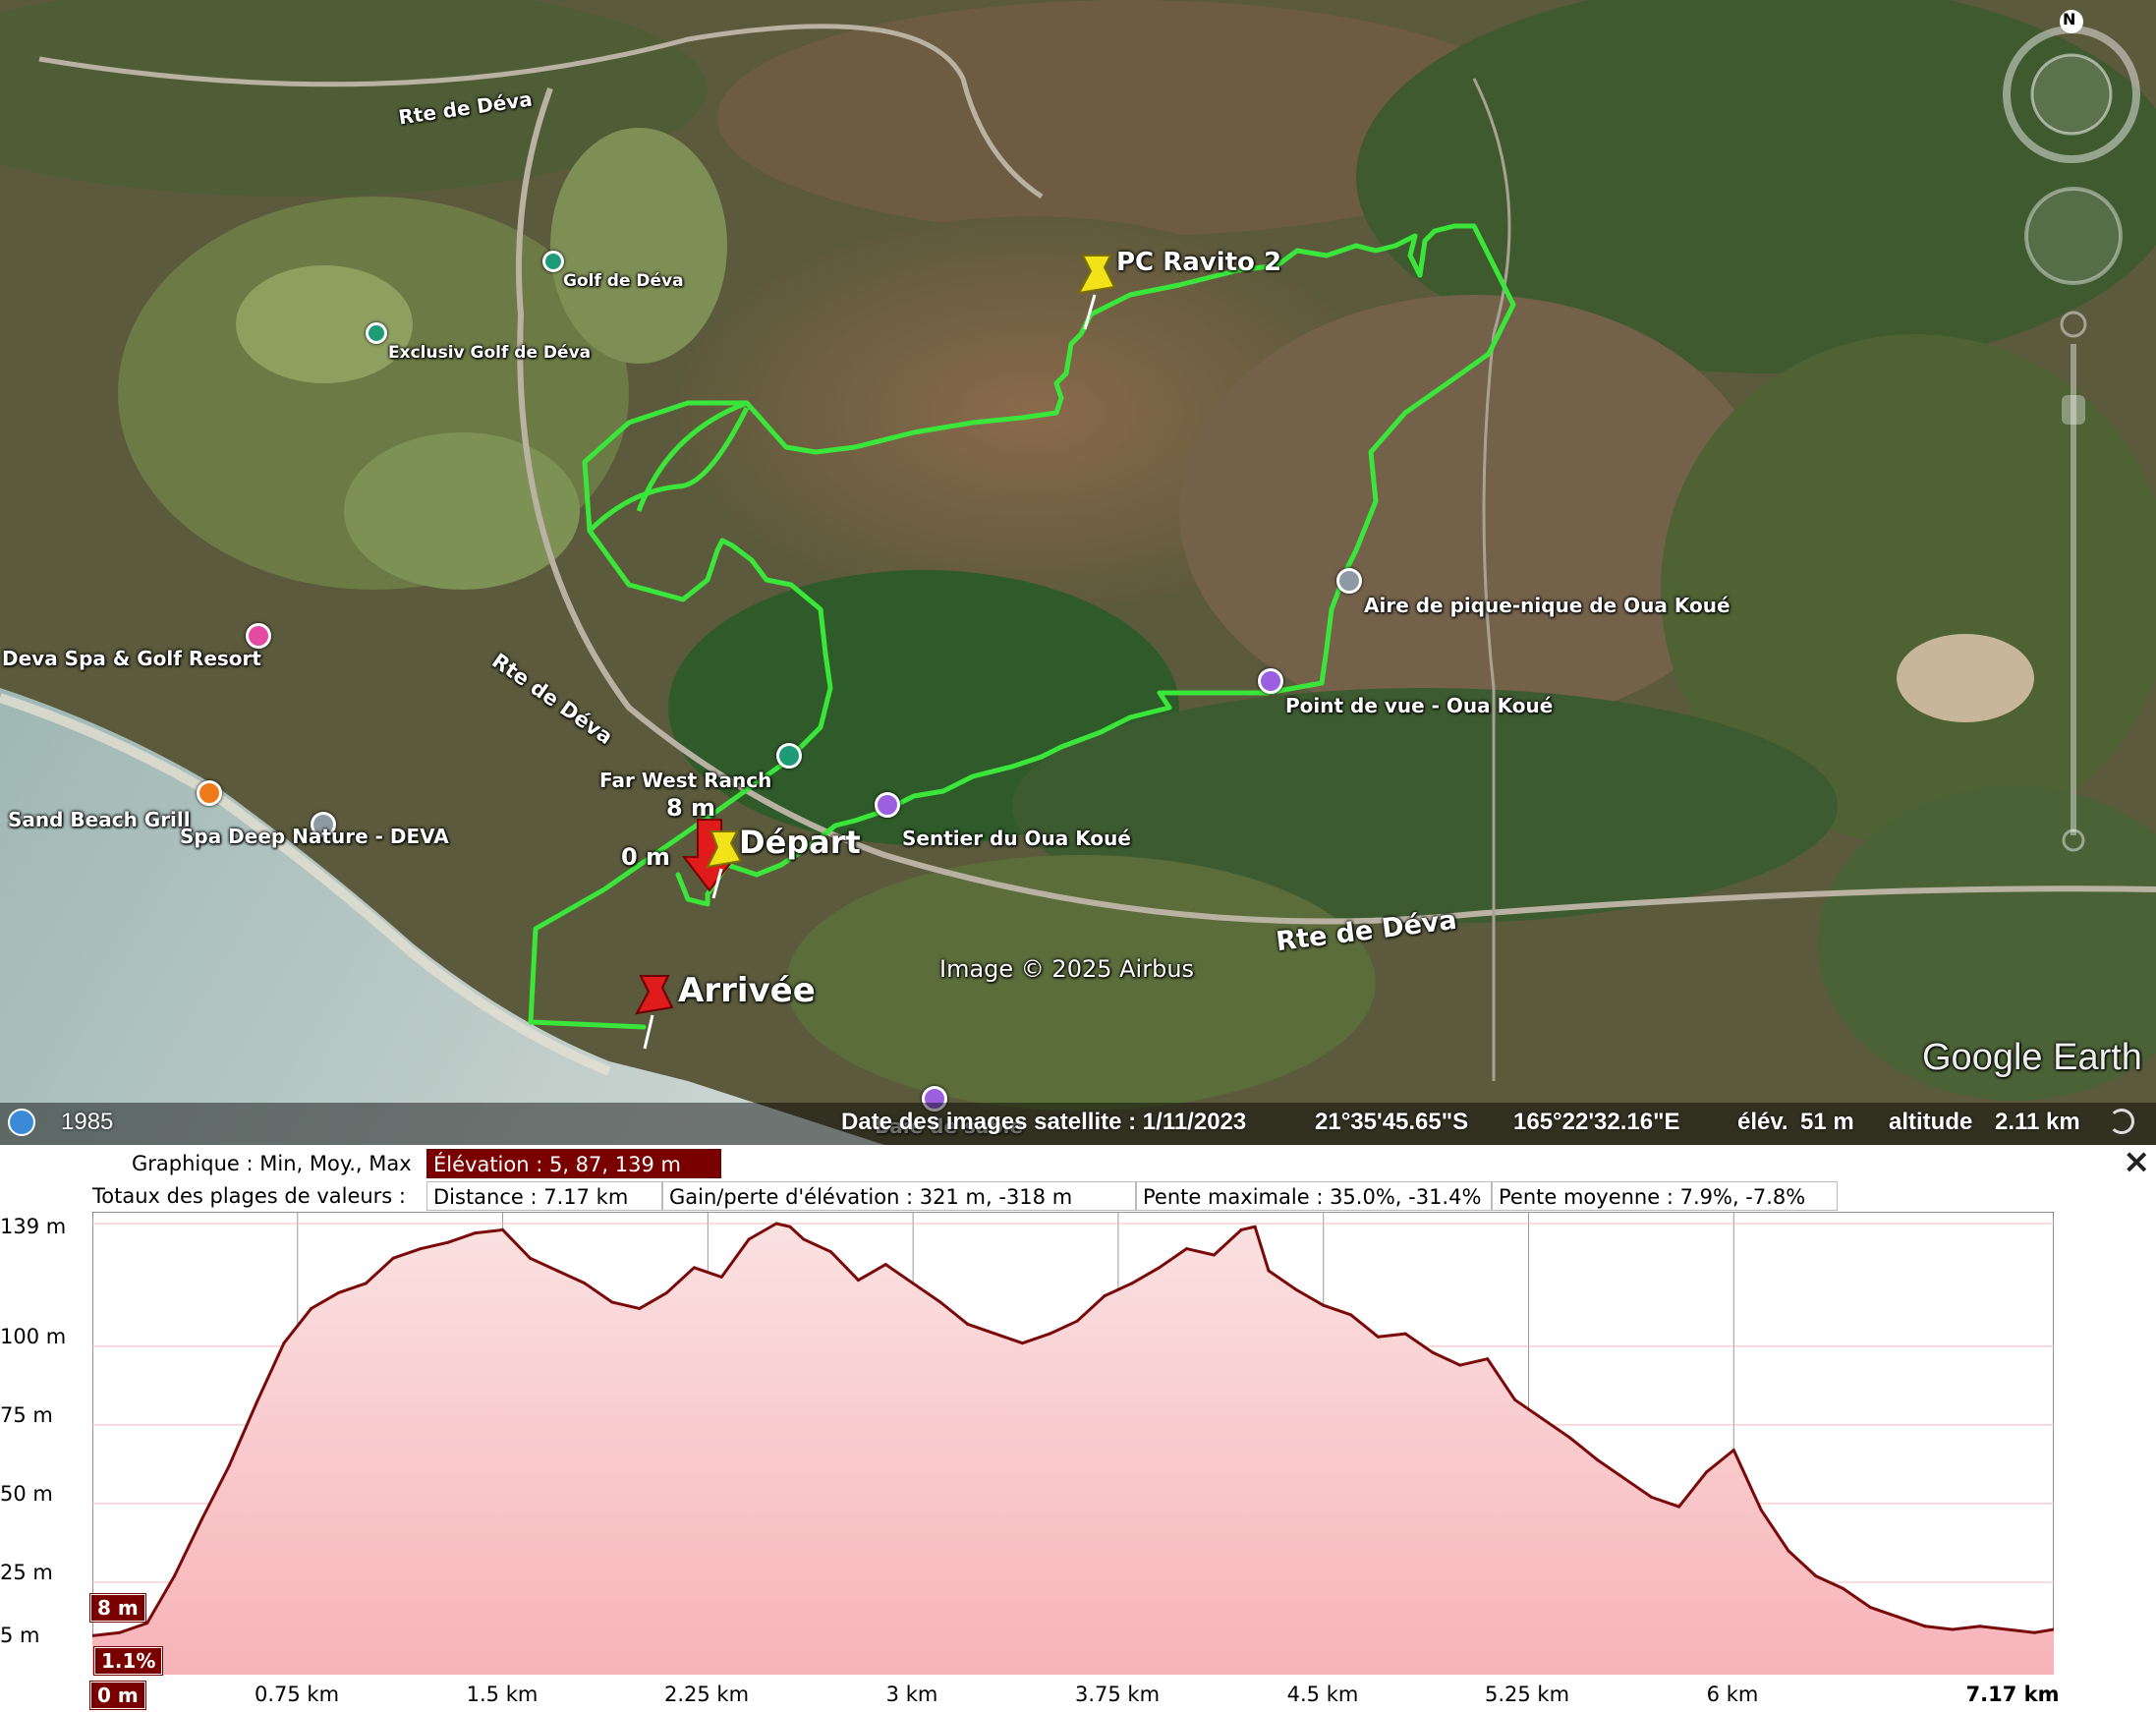 Image resolution: width=2156 pixels, height=1712 pixels. What do you see at coordinates (1117, 1695) in the screenshot?
I see `x-tick-label: 3.75 km` at bounding box center [1117, 1695].